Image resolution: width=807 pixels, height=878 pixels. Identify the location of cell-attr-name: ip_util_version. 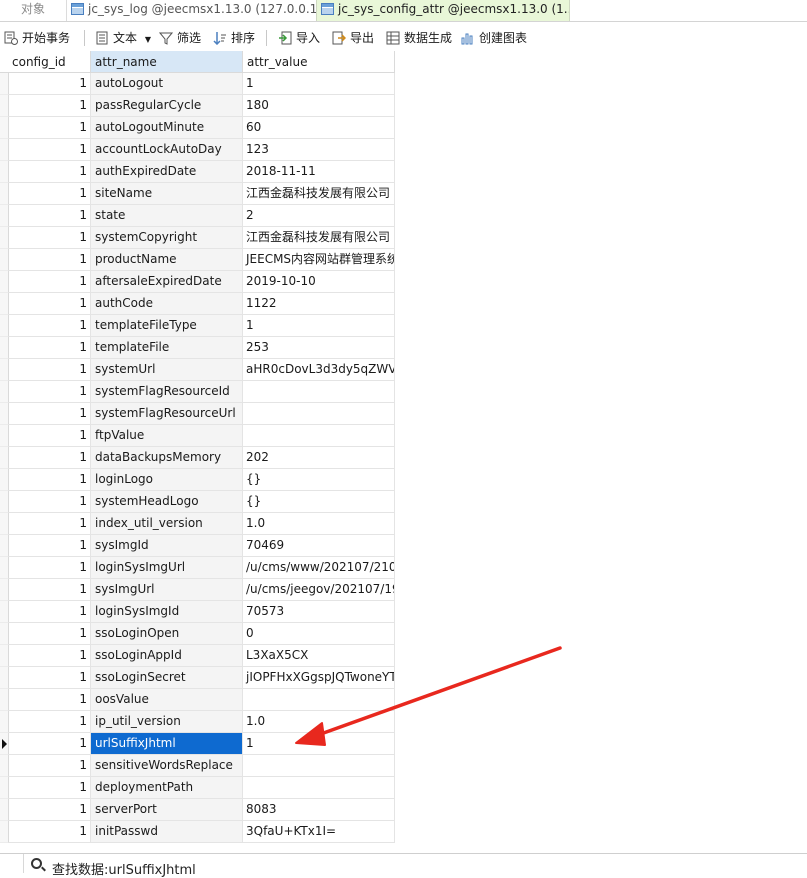
(167, 722).